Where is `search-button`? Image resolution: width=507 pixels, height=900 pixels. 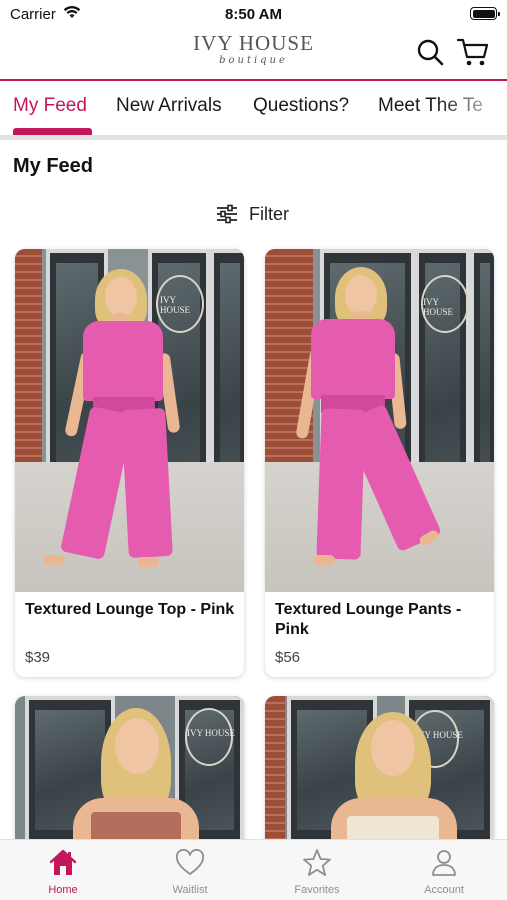 search-button is located at coordinates (431, 52).